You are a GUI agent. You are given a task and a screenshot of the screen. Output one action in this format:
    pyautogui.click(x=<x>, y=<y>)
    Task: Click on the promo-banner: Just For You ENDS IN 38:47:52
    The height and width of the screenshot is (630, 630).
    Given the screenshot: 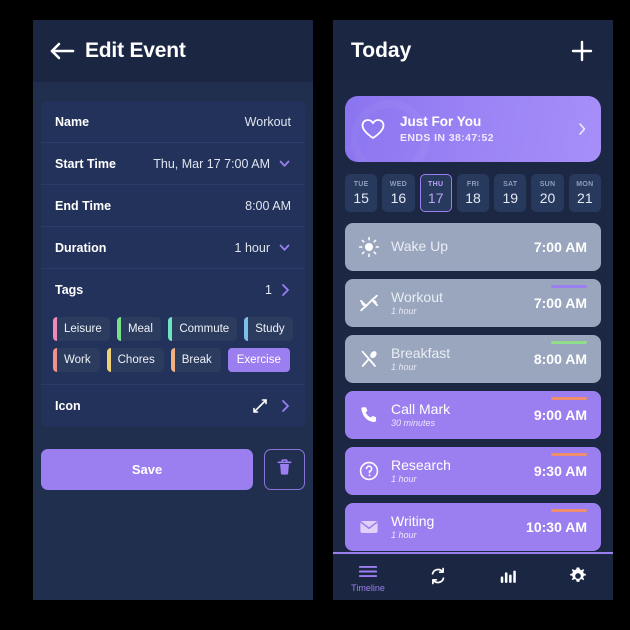 What is the action you would take?
    pyautogui.click(x=473, y=129)
    